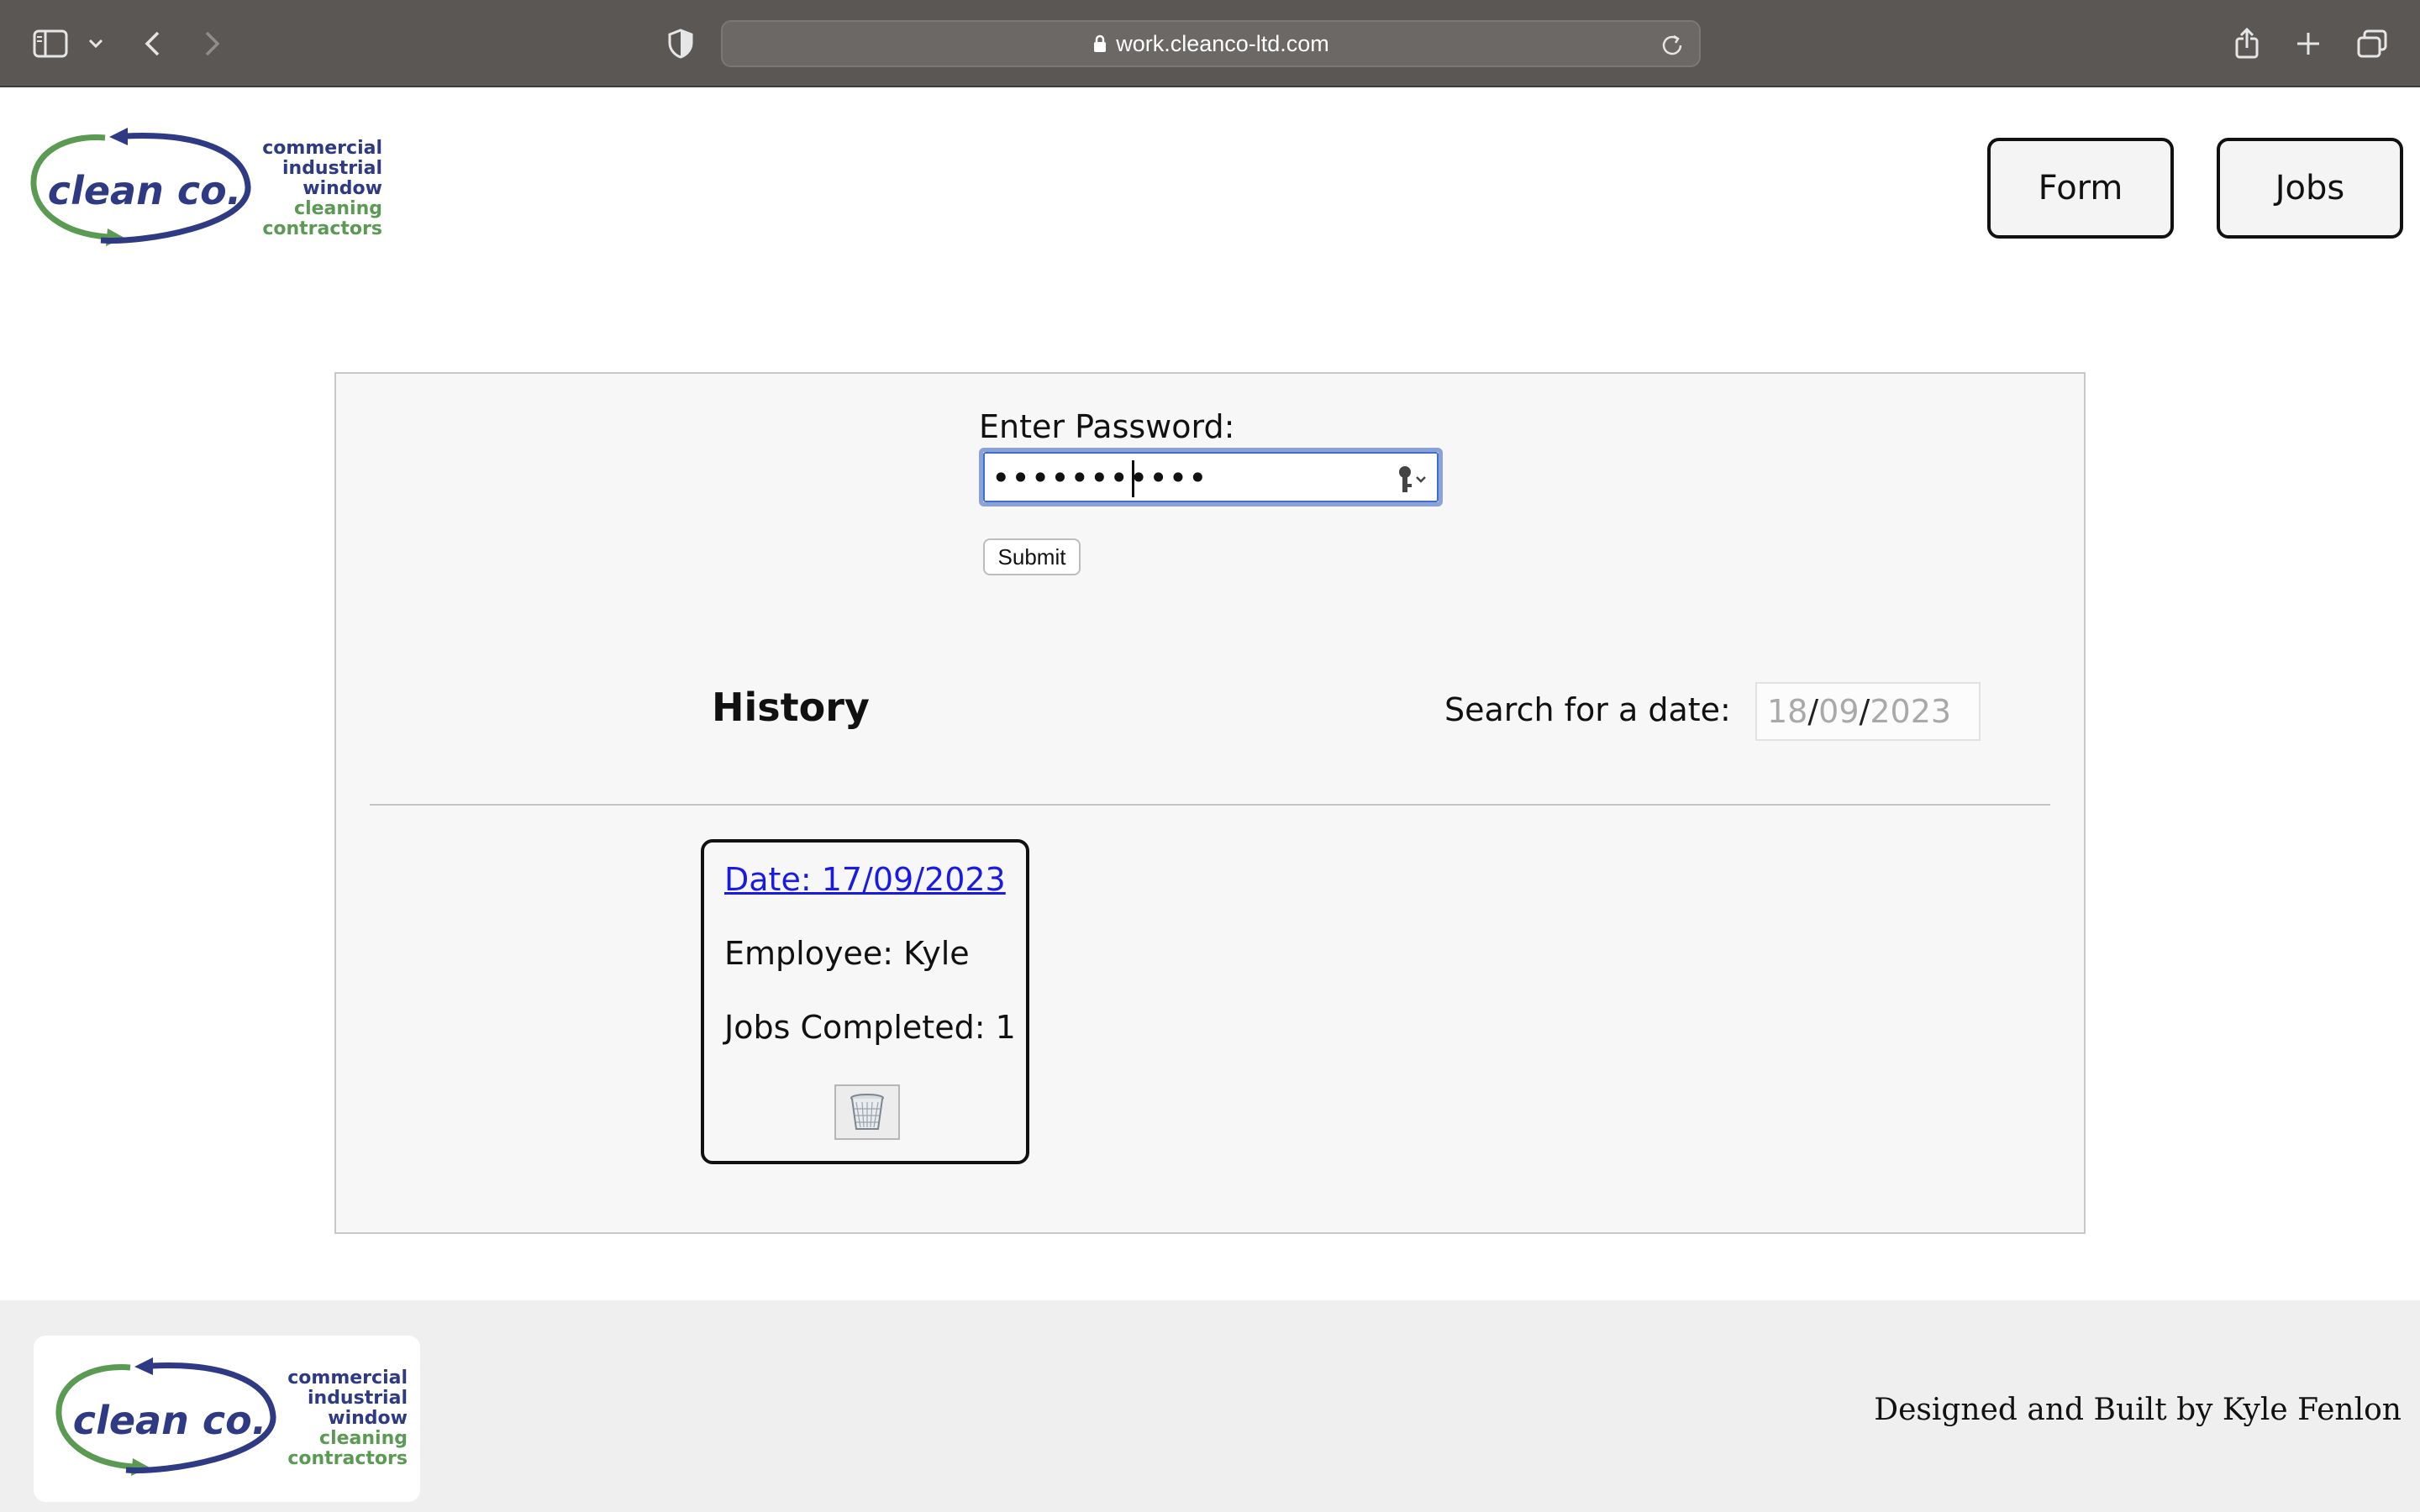 This screenshot has height=1512, width=2420. What do you see at coordinates (1839, 711) in the screenshot?
I see `date-month: 09` at bounding box center [1839, 711].